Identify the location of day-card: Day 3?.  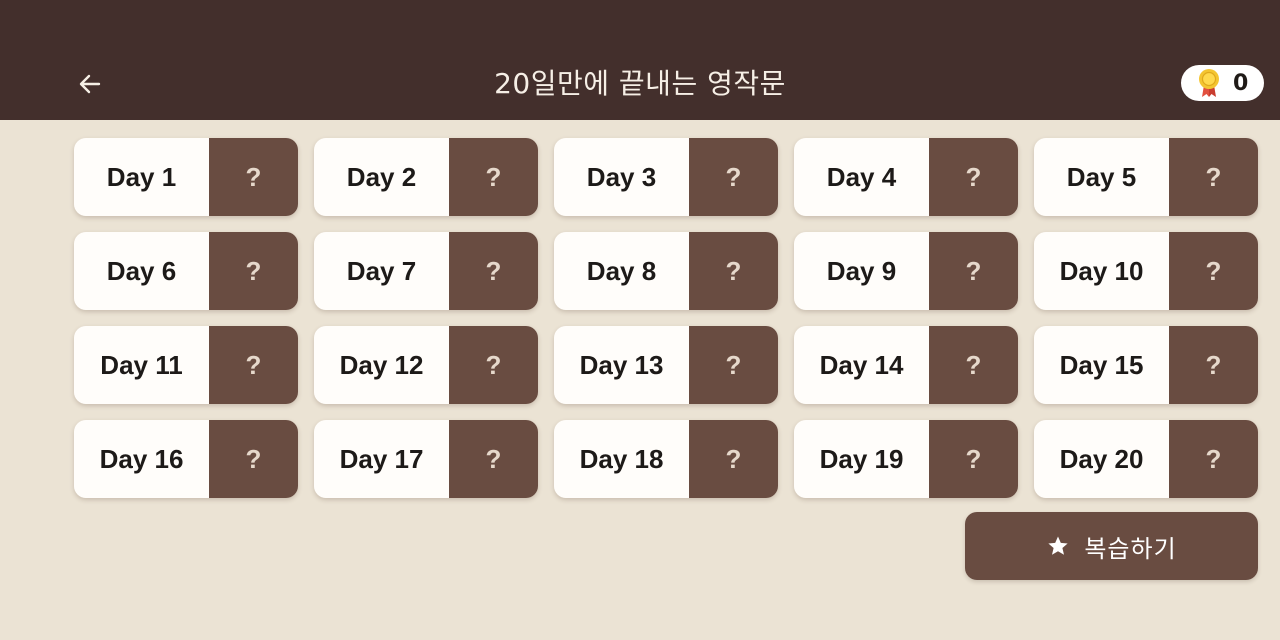
(666, 177).